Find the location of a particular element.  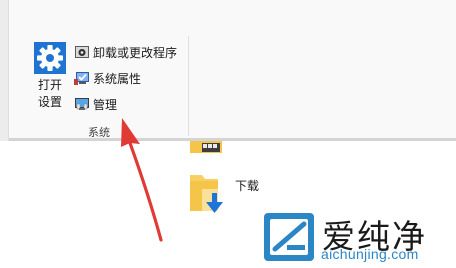

folder-partial-icon is located at coordinates (208, 148).